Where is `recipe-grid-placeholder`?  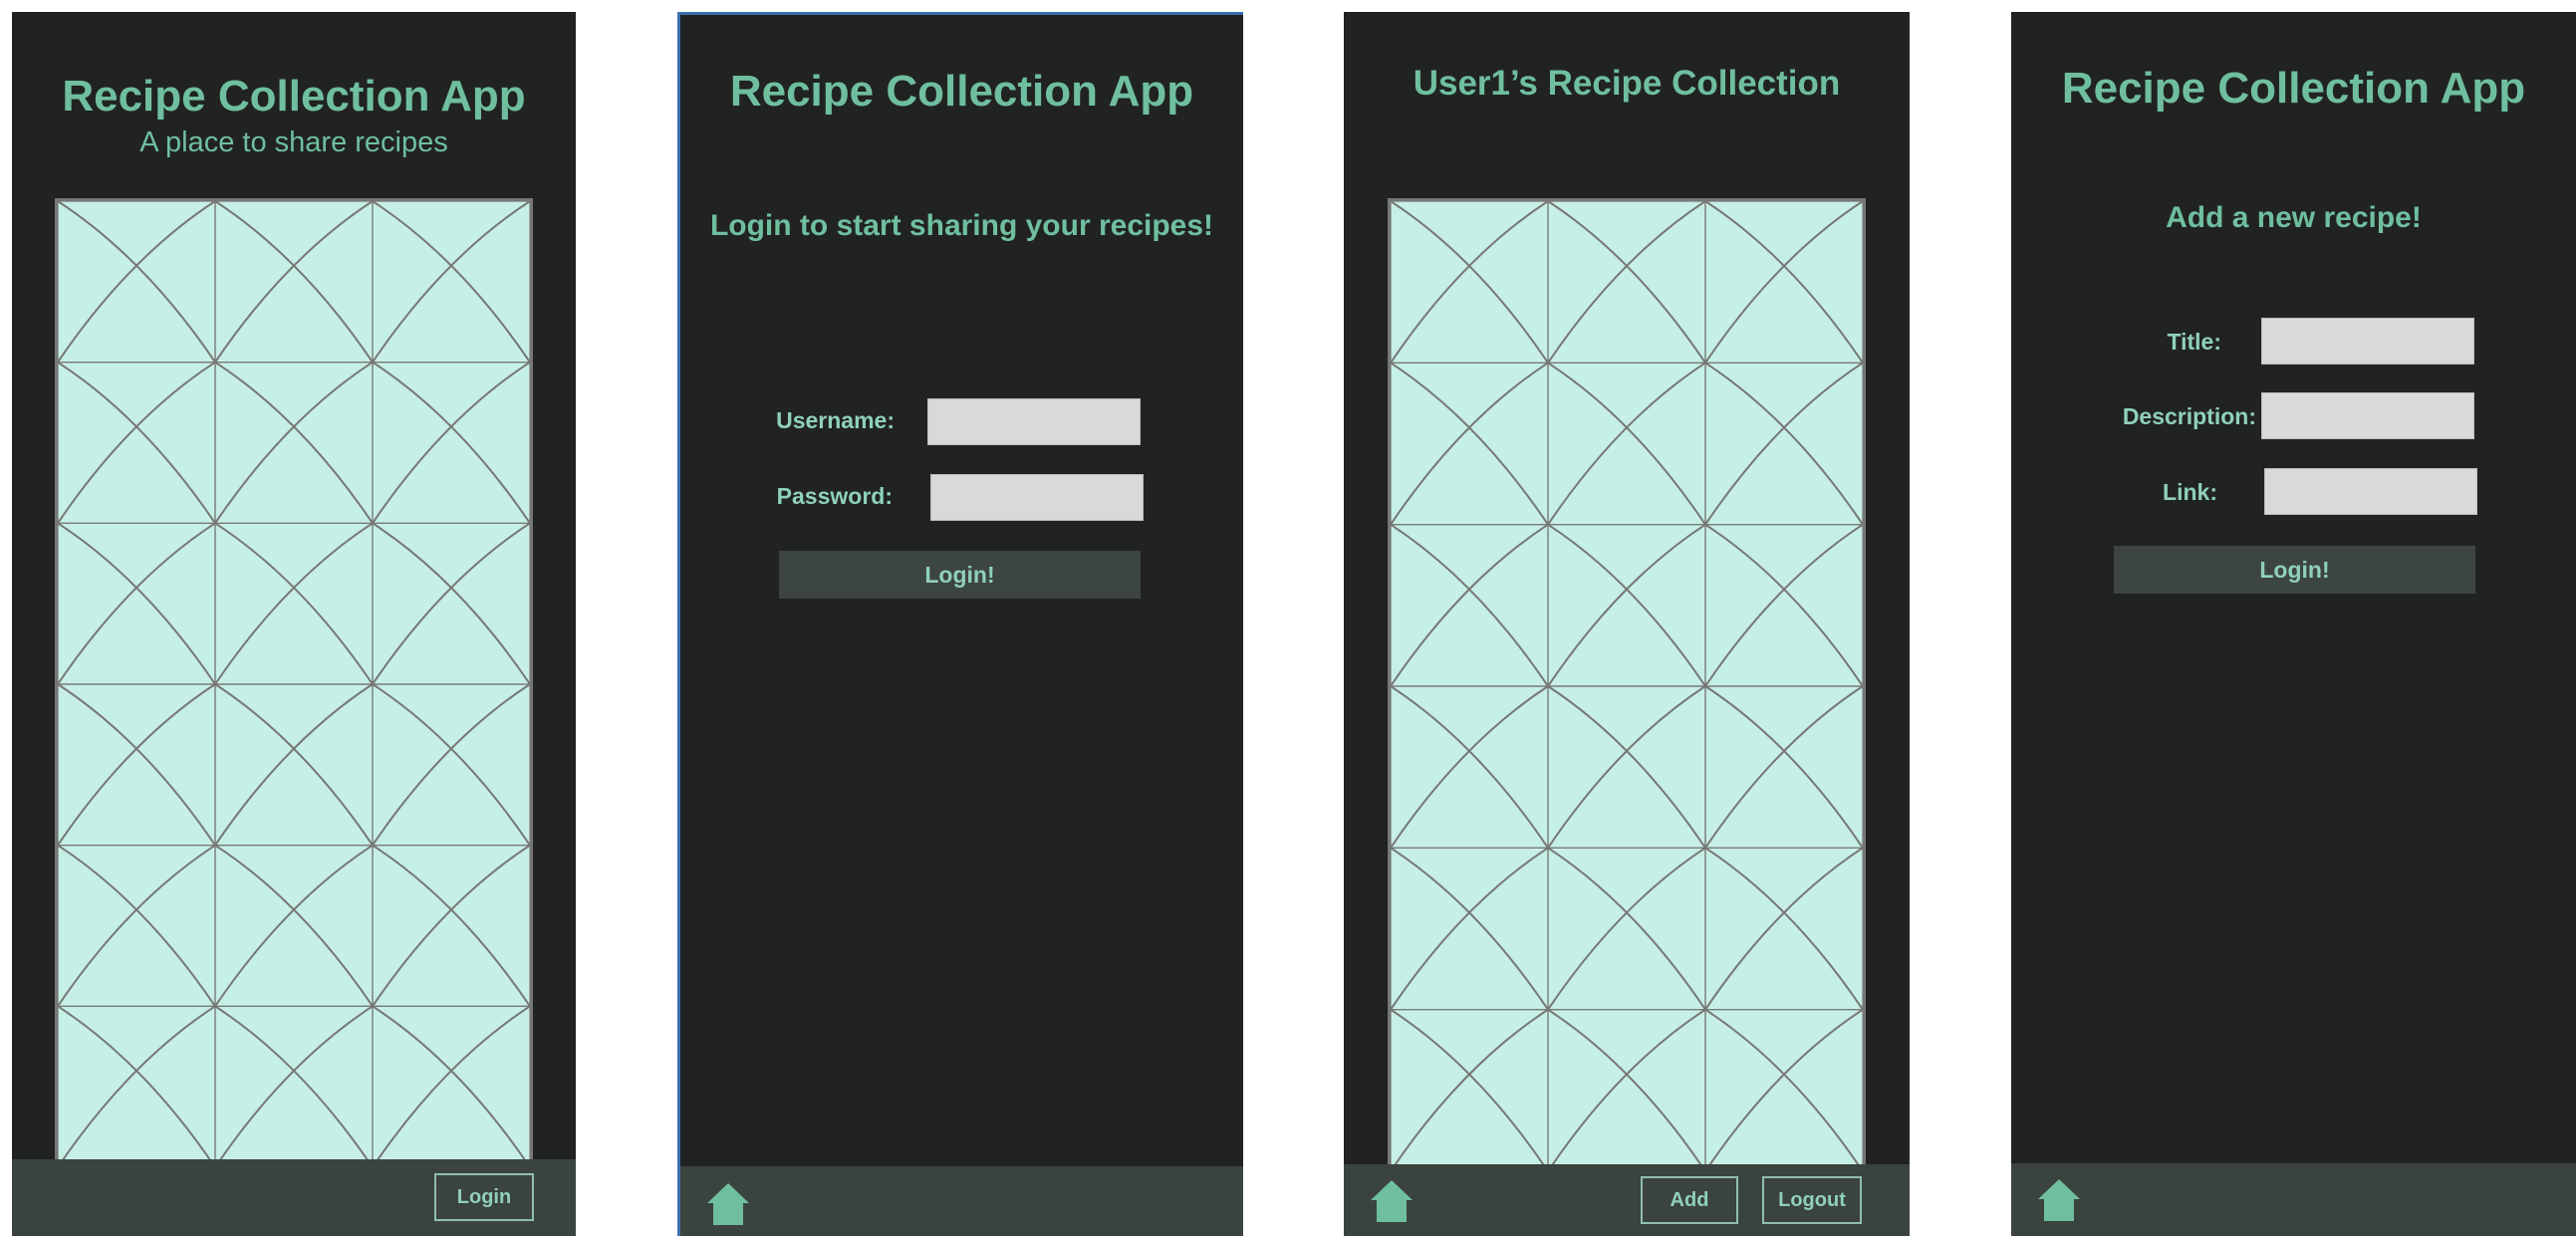
recipe-grid-placeholder is located at coordinates (1627, 686).